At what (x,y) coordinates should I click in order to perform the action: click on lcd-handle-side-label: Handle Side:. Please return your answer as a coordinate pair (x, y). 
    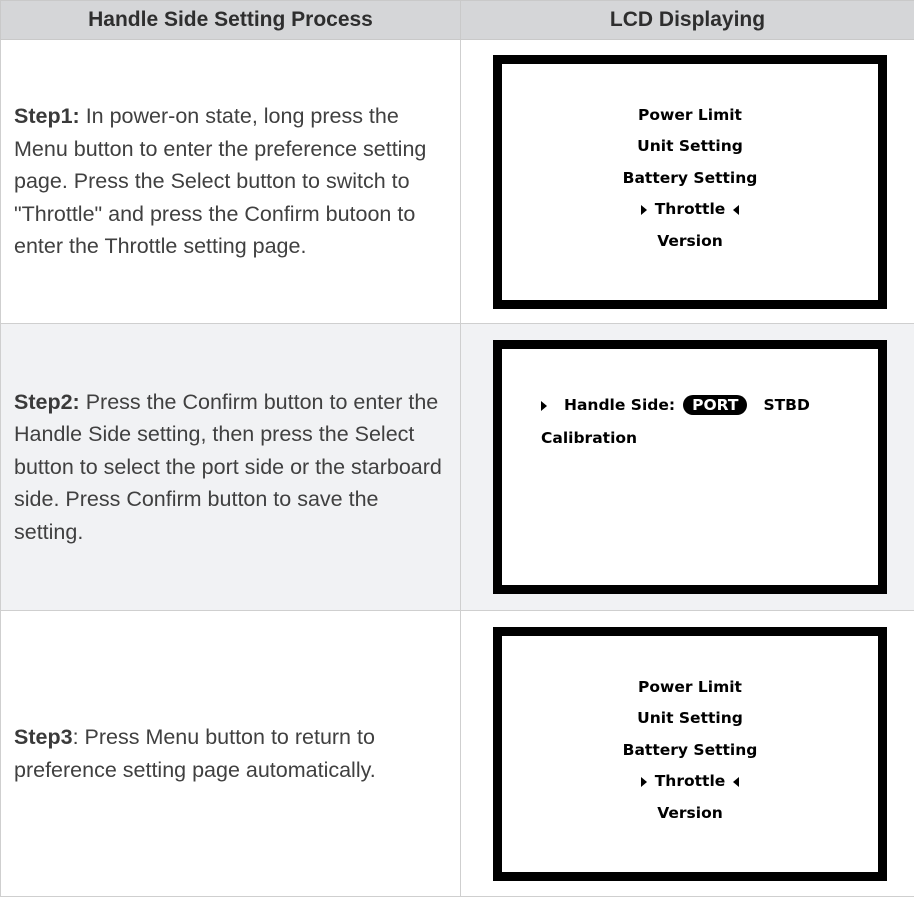
    Looking at the image, I should click on (619, 405).